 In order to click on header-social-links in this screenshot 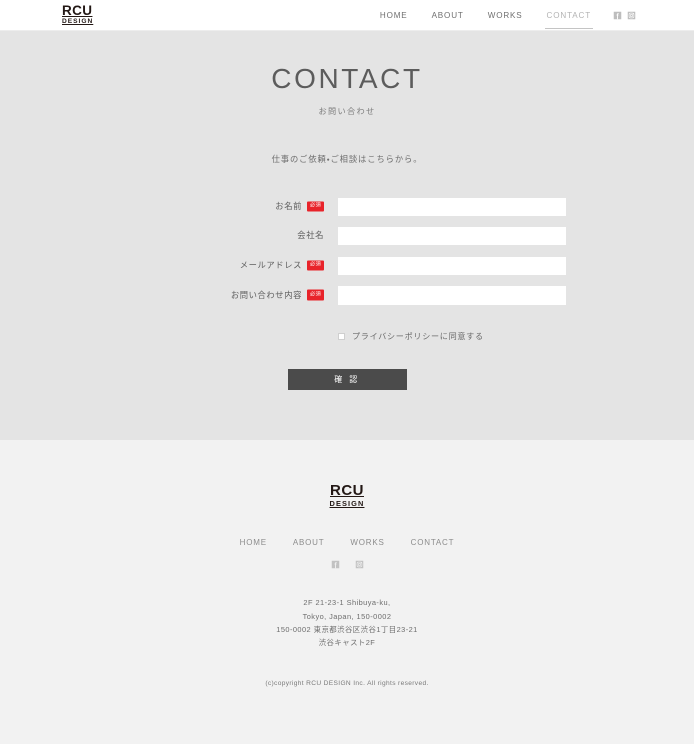, I will do `click(624, 15)`.